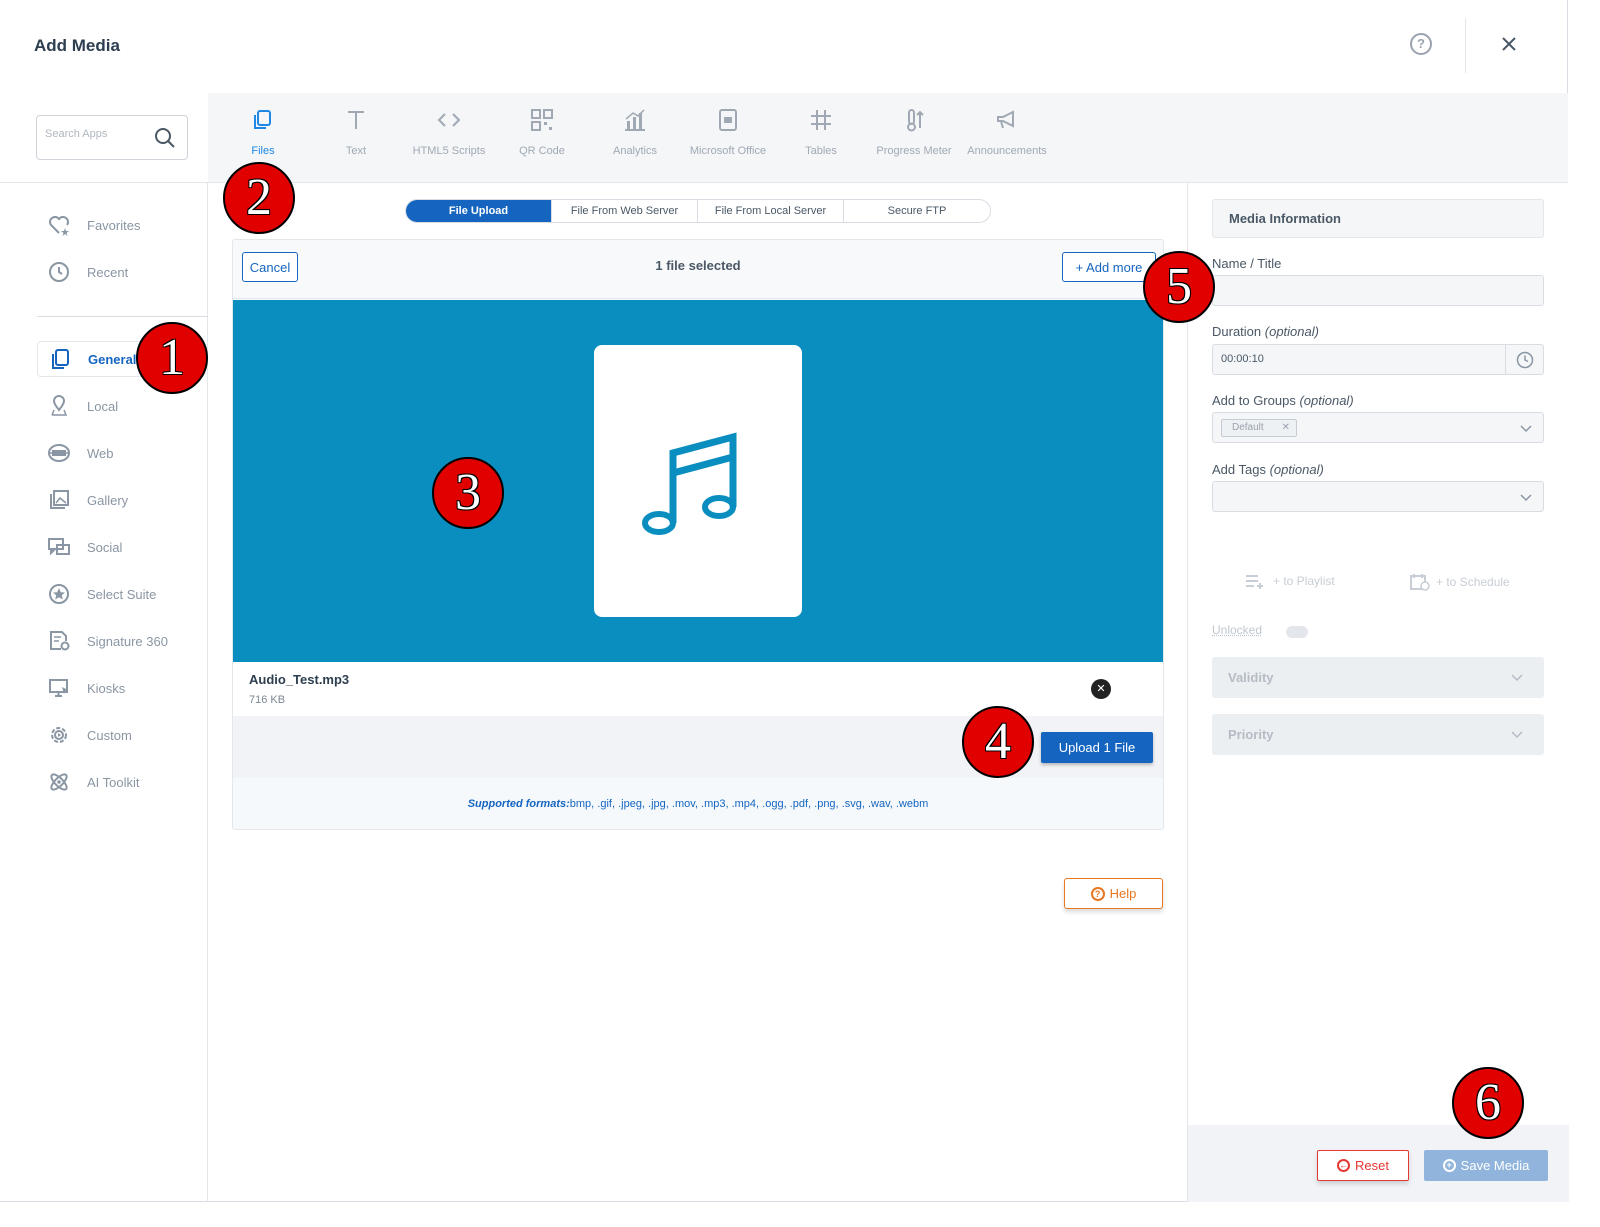 The width and height of the screenshot is (1600, 1227). What do you see at coordinates (1247, 263) in the screenshot?
I see `name-title-label: Name / Title` at bounding box center [1247, 263].